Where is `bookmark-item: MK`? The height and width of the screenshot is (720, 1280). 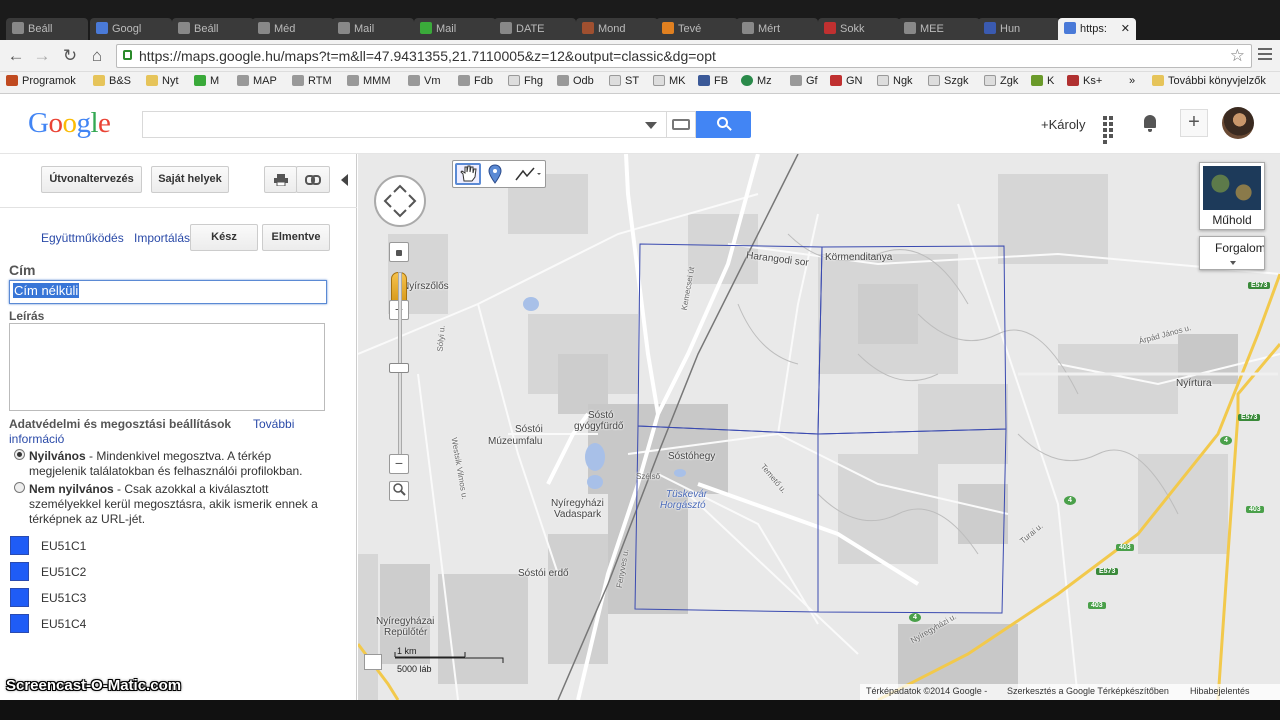
bookmark-item: MK is located at coordinates (669, 81).